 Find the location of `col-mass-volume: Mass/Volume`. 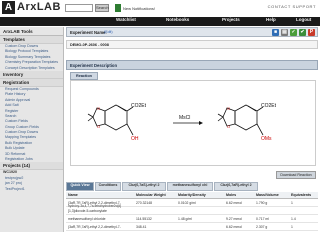

col-mass-volume: Mass/Volume is located at coordinates (267, 195).